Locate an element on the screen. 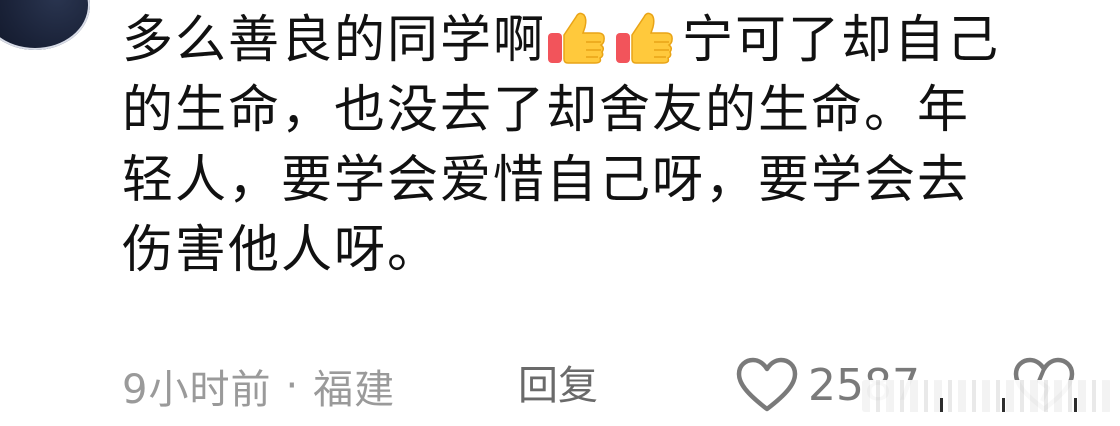 Image resolution: width=1120 pixels, height=426 pixels. comment-line-3: 轻人，要学会爱惜自己呀，要学会去 is located at coordinates (546, 180).